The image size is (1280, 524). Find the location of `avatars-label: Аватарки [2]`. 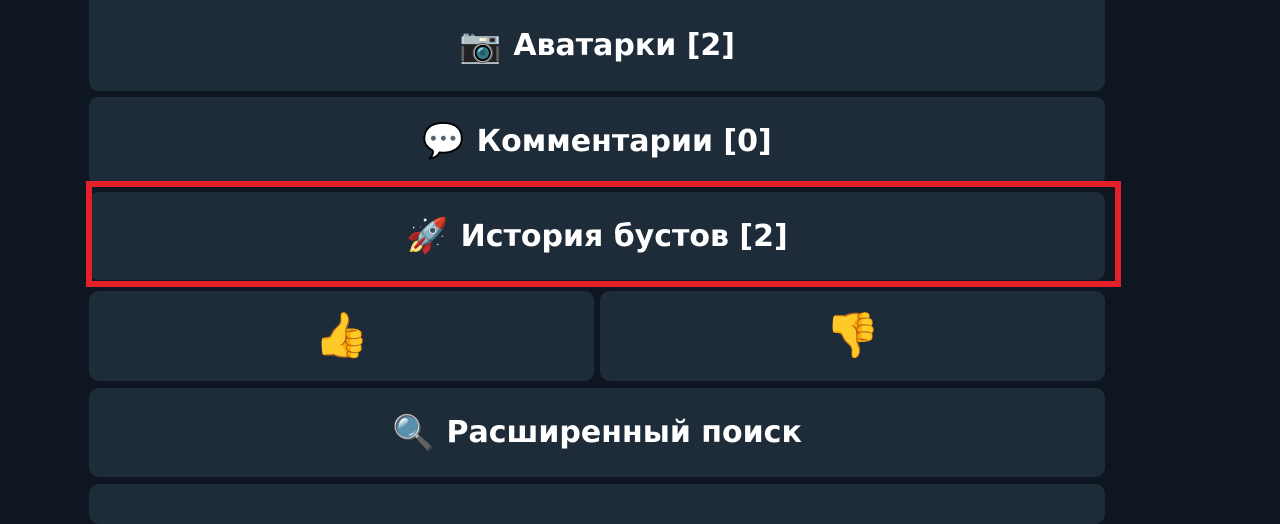

avatars-label: Аватарки [2] is located at coordinates (624, 45).